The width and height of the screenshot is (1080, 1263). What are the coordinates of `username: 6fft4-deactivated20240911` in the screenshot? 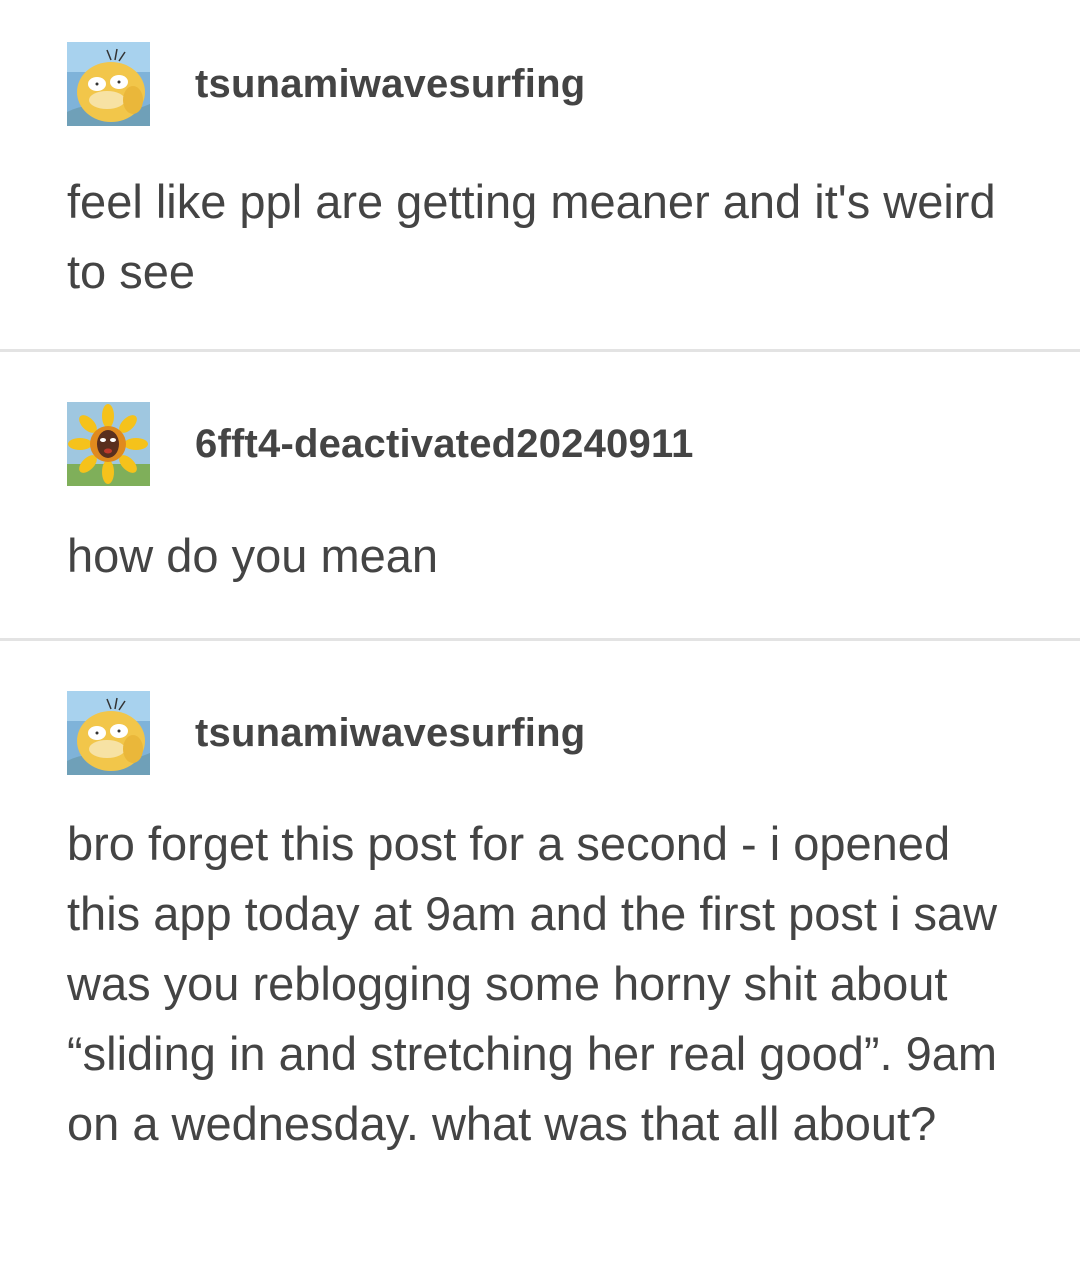 It's located at (444, 444).